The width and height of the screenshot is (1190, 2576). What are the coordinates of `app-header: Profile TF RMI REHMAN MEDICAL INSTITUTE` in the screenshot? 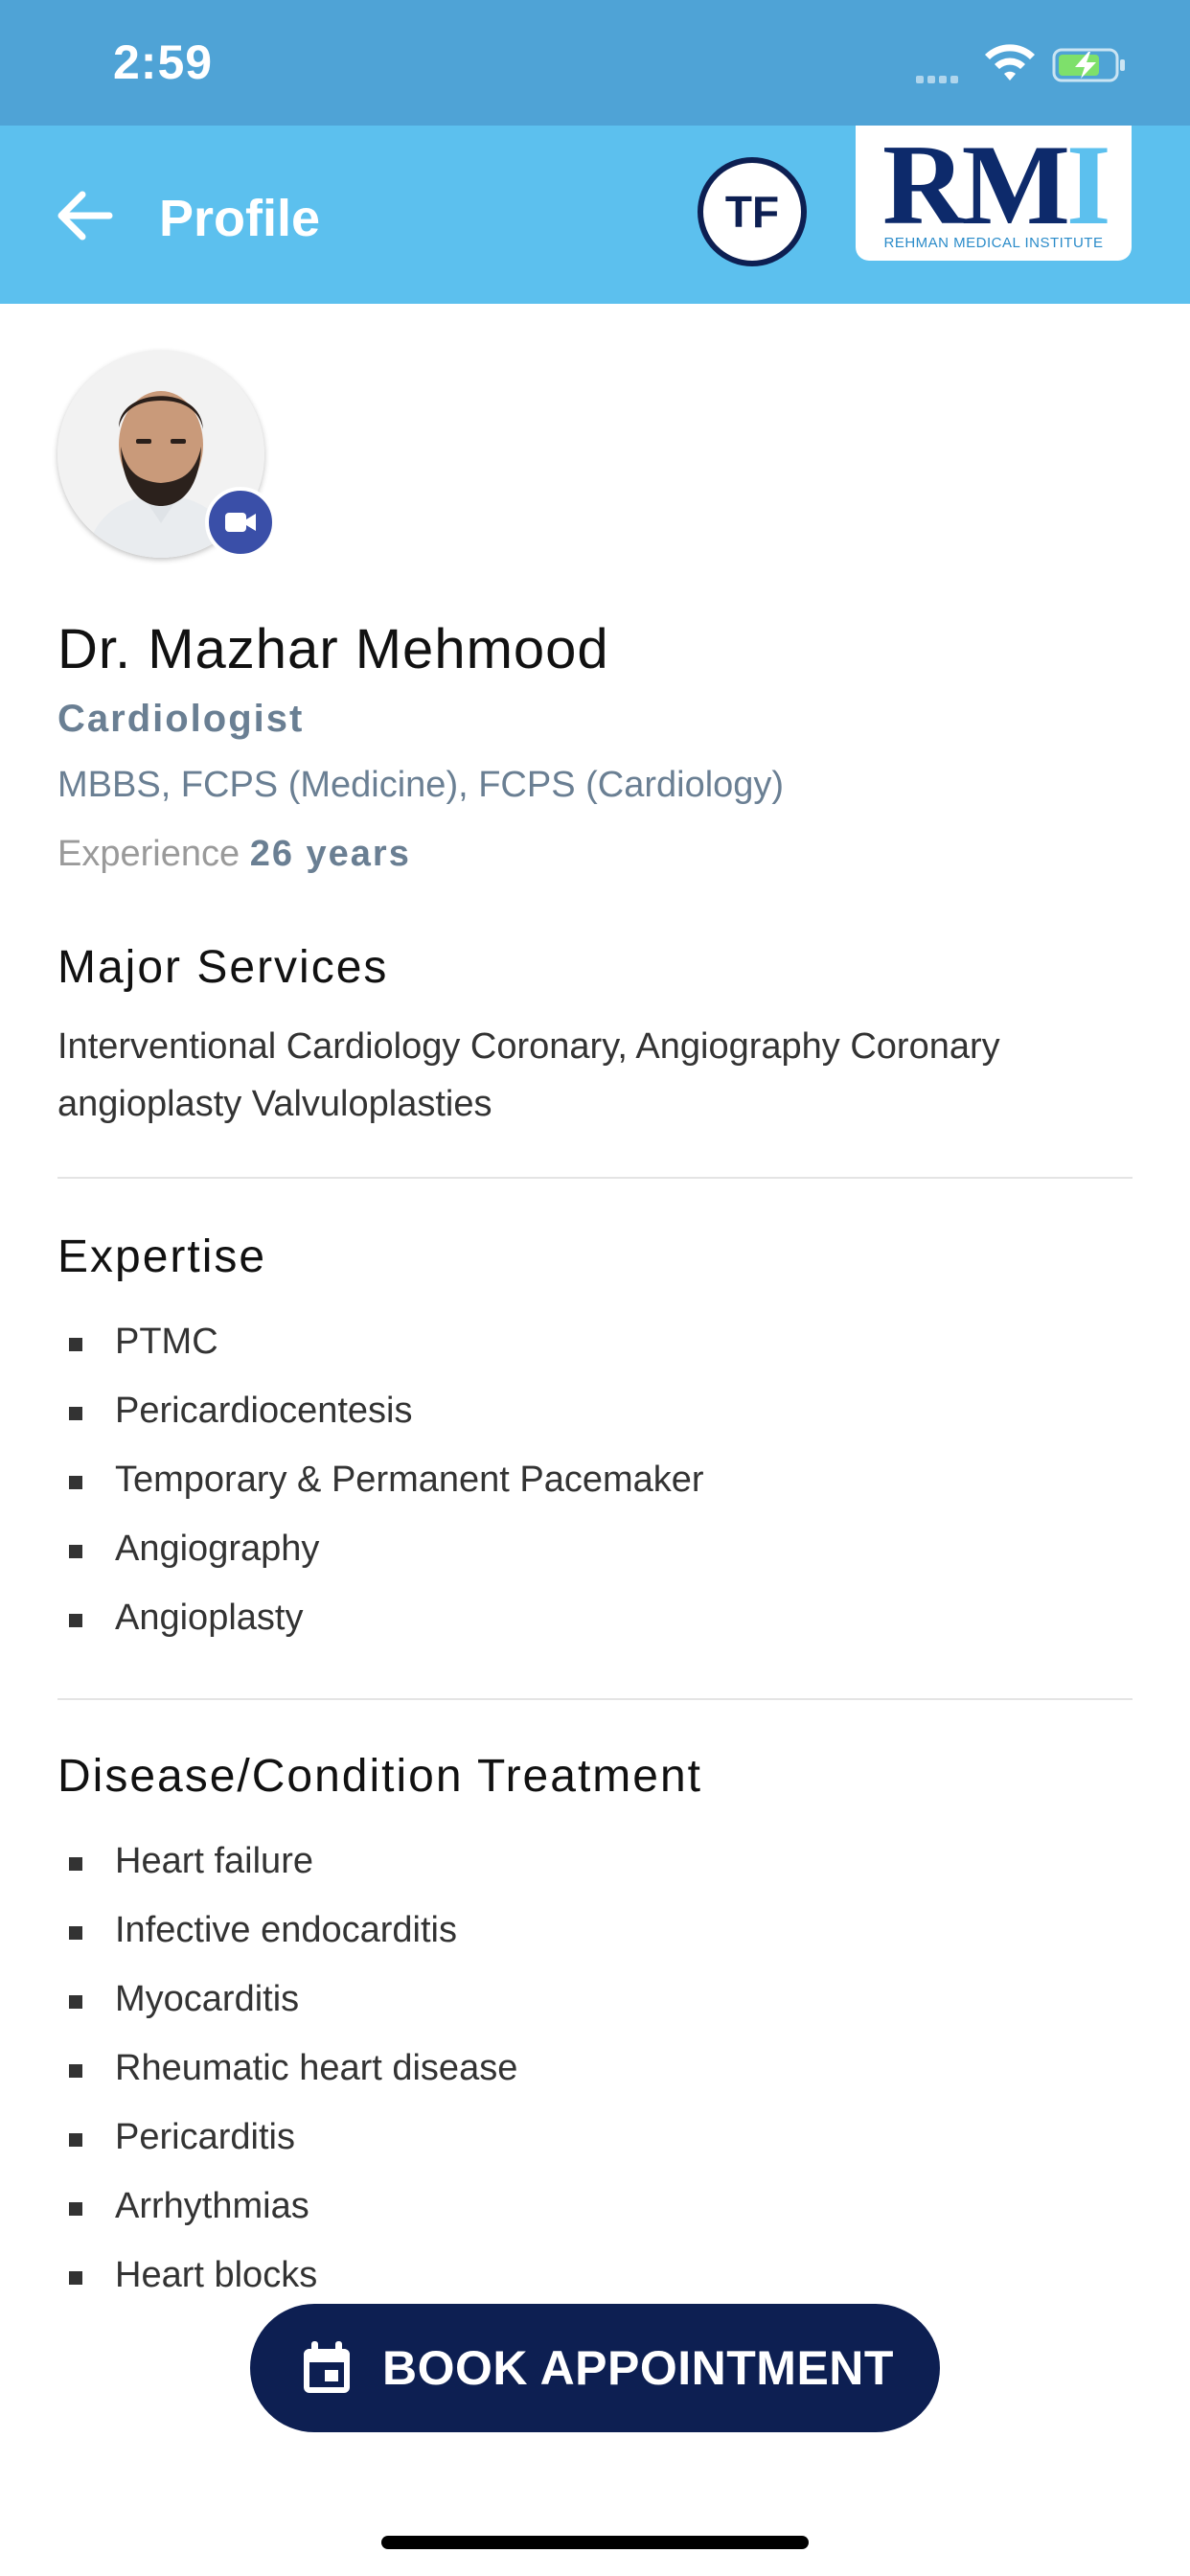 It's located at (595, 215).